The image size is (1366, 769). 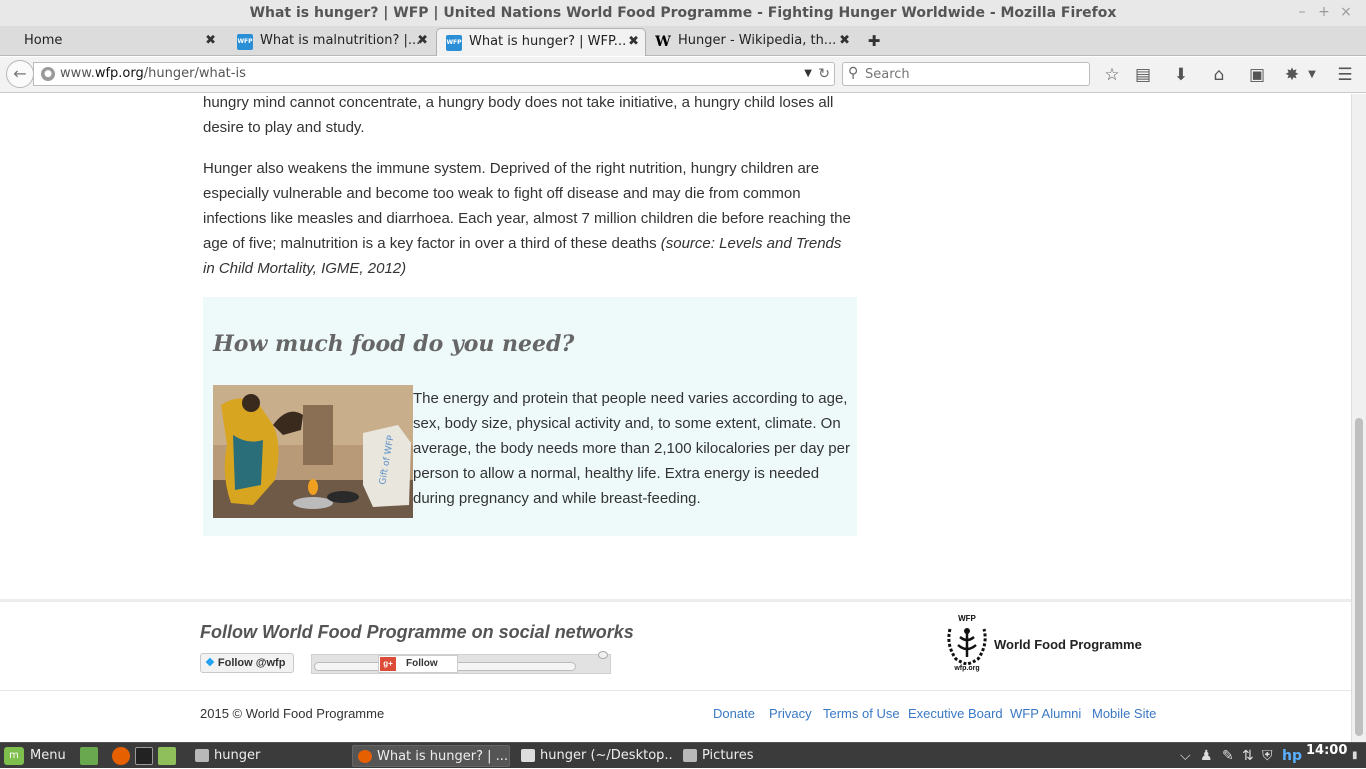 I want to click on wfp-emblem-icon, so click(x=967, y=646).